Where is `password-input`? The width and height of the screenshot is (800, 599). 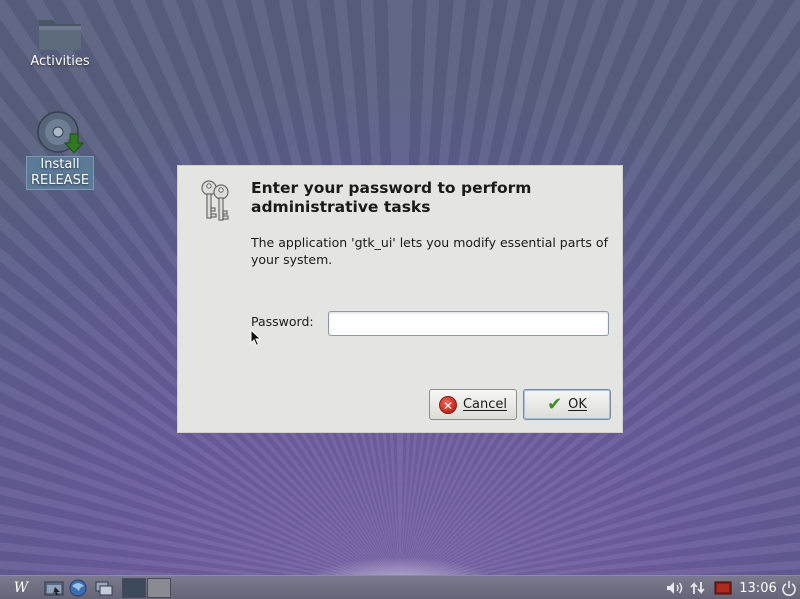
password-input is located at coordinates (468, 323).